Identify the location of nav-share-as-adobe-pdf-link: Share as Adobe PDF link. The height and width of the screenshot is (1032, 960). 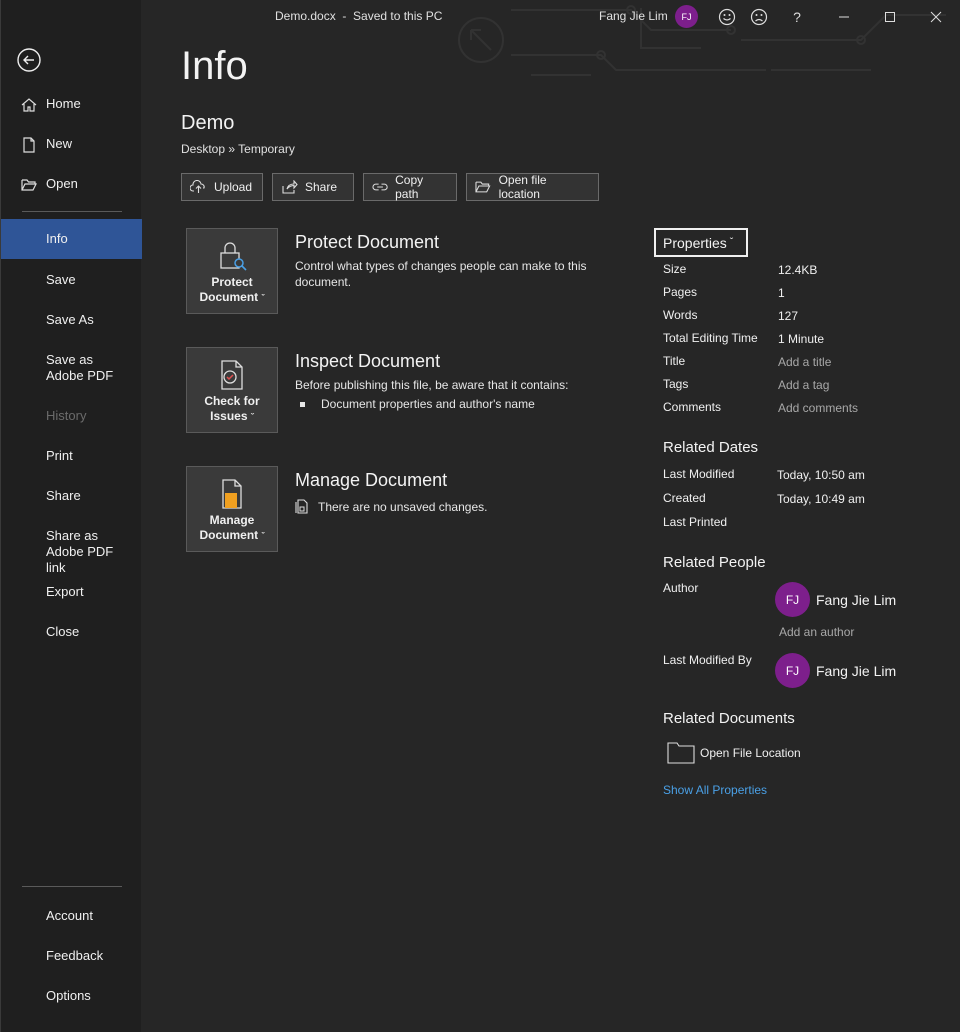
(71, 552).